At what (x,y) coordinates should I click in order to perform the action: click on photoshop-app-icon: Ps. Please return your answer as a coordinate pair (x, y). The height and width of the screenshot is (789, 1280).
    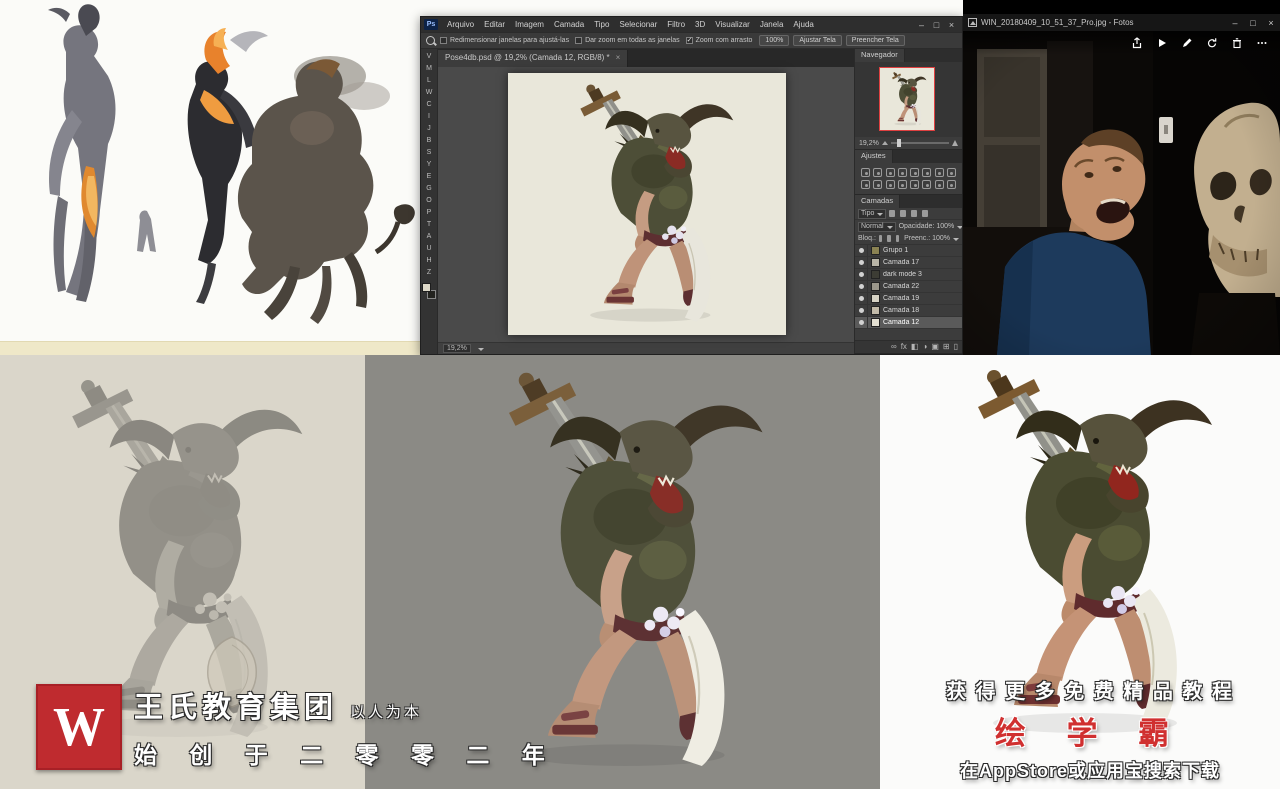
    Looking at the image, I should click on (431, 24).